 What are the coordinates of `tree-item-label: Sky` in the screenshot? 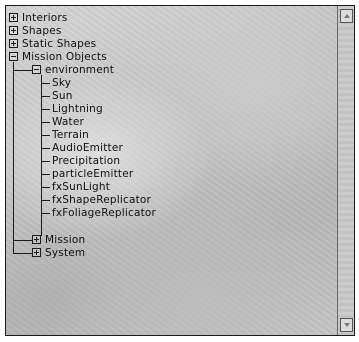 It's located at (62, 83).